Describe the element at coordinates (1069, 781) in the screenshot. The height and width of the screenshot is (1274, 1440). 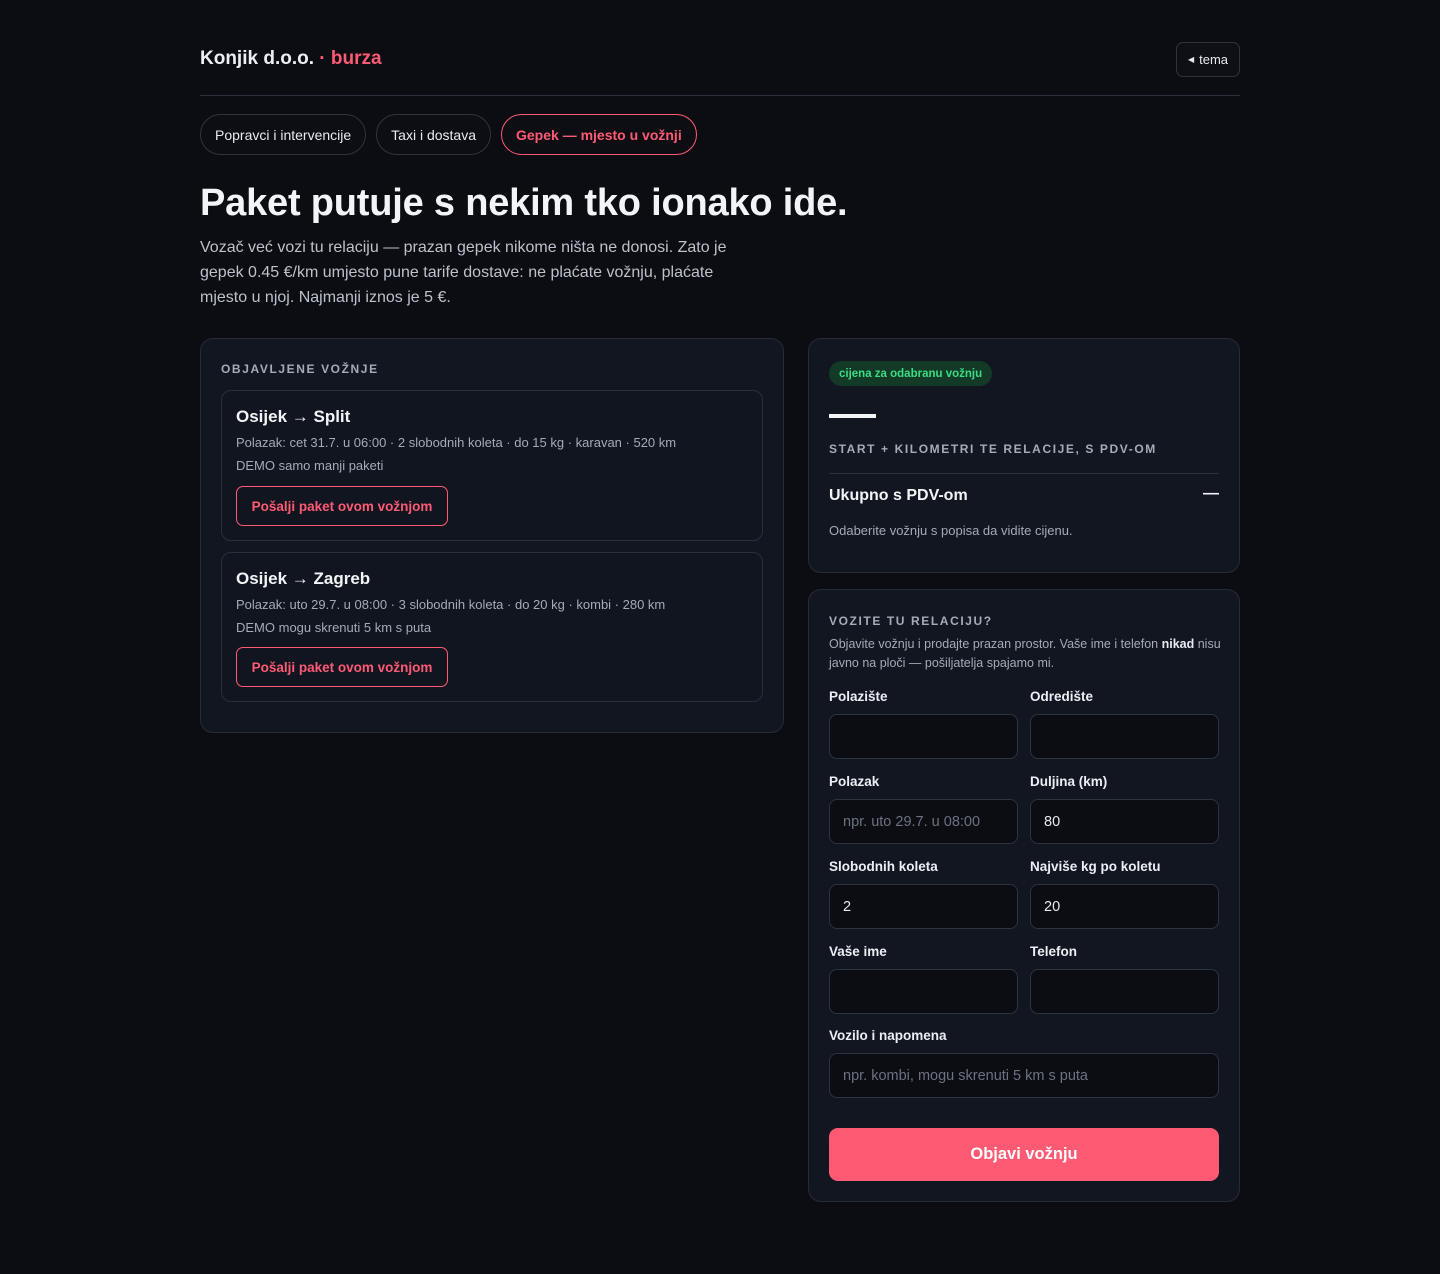
I see `distance-label: Duljina (km)` at that location.